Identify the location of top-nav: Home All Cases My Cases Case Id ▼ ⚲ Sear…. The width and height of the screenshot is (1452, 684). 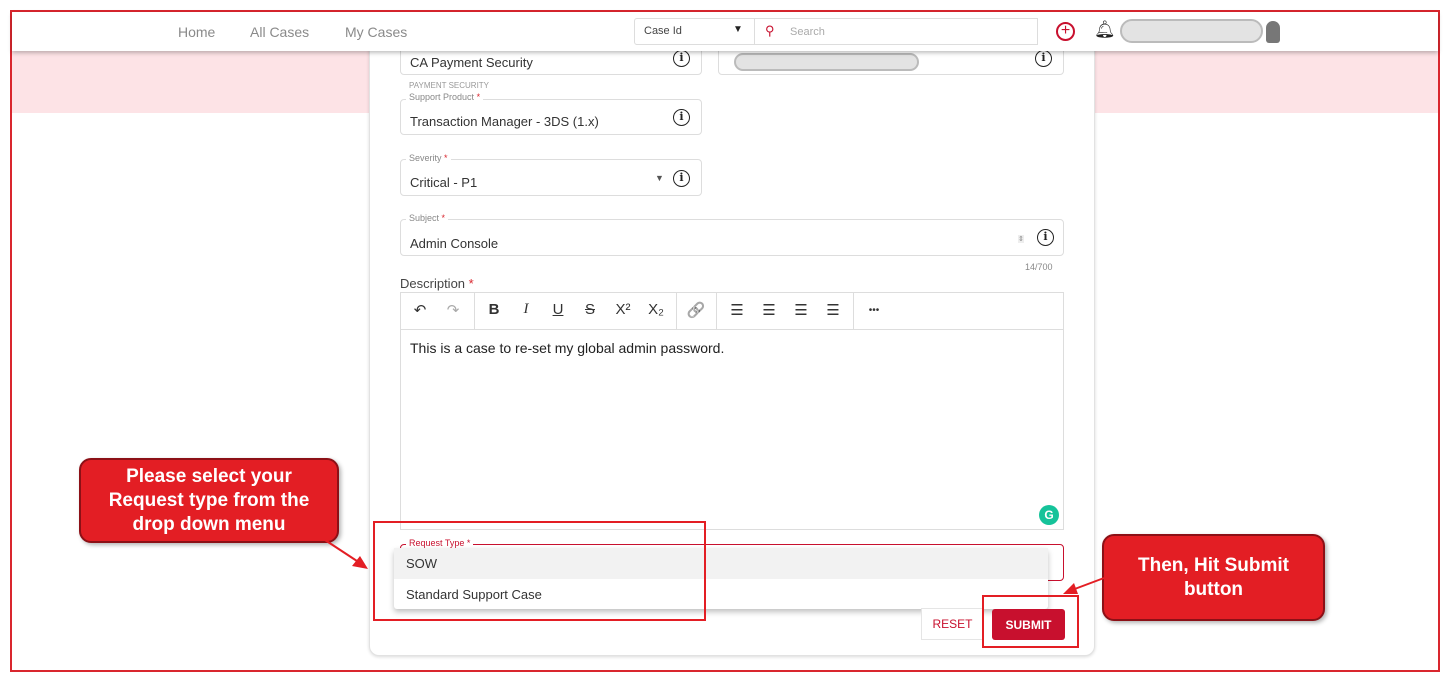
(725, 31).